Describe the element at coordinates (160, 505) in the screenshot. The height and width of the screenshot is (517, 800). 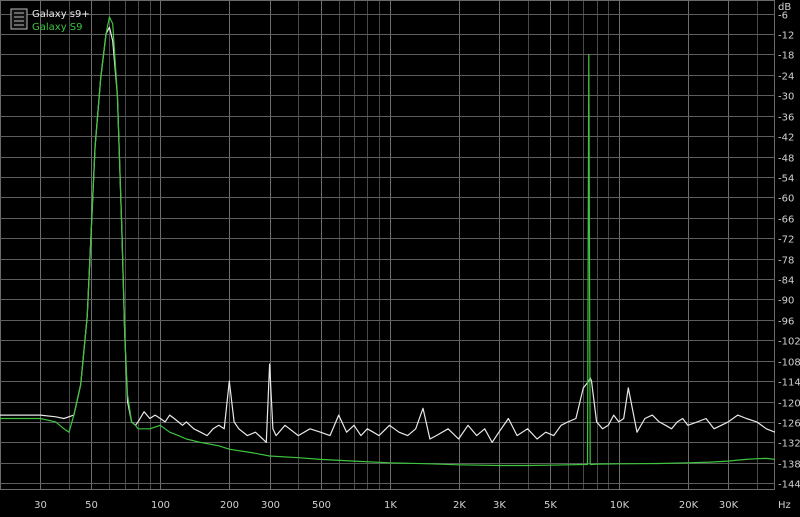
I see `x-tick-label: 100` at that location.